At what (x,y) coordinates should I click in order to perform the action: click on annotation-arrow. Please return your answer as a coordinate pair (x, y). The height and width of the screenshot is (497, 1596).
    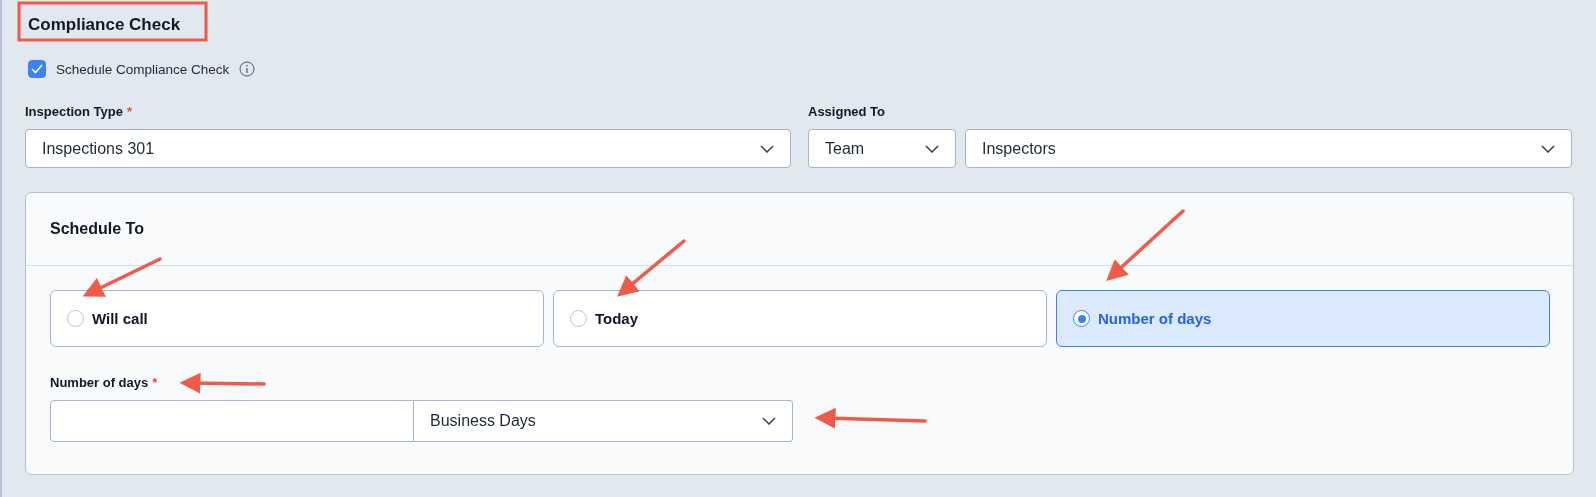
    Looking at the image, I should click on (651, 268).